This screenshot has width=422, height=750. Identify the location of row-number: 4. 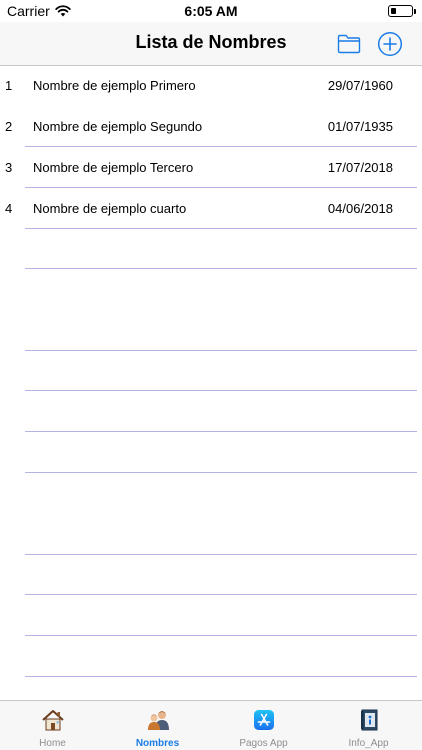
(9, 208).